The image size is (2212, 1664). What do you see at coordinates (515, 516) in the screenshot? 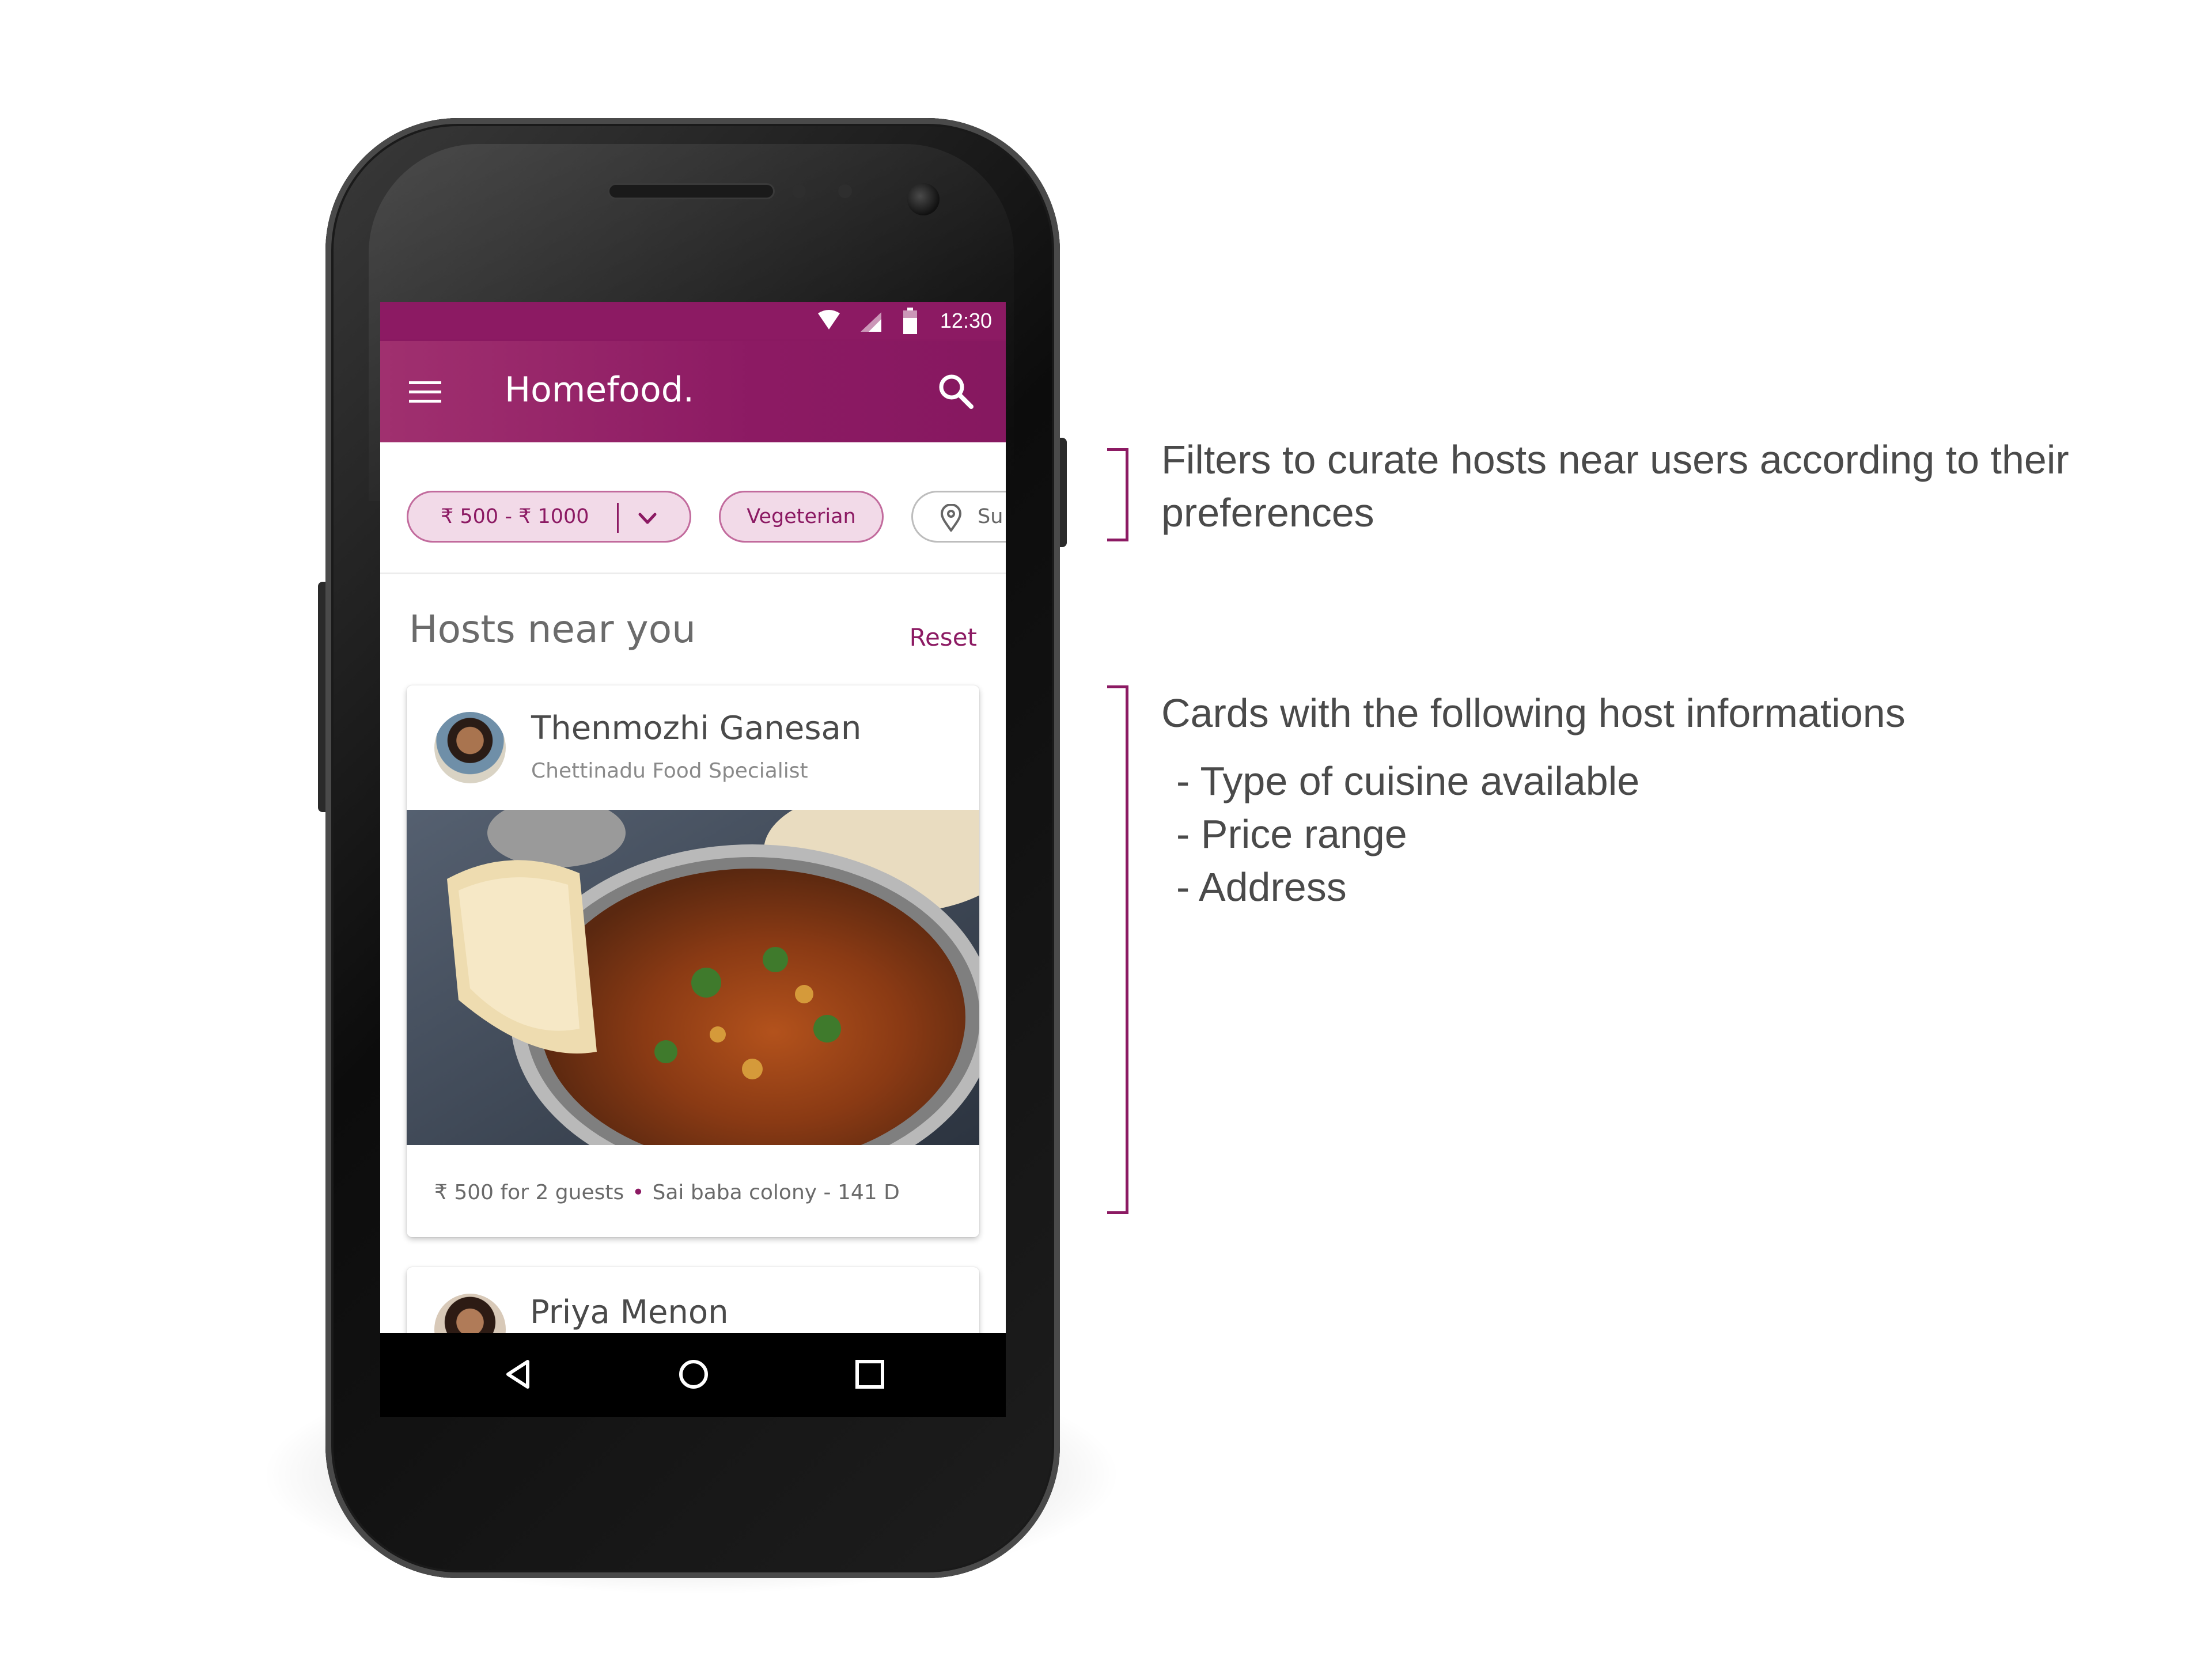
I see `price-range-label: ₹ 500 - ₹ 1000` at bounding box center [515, 516].